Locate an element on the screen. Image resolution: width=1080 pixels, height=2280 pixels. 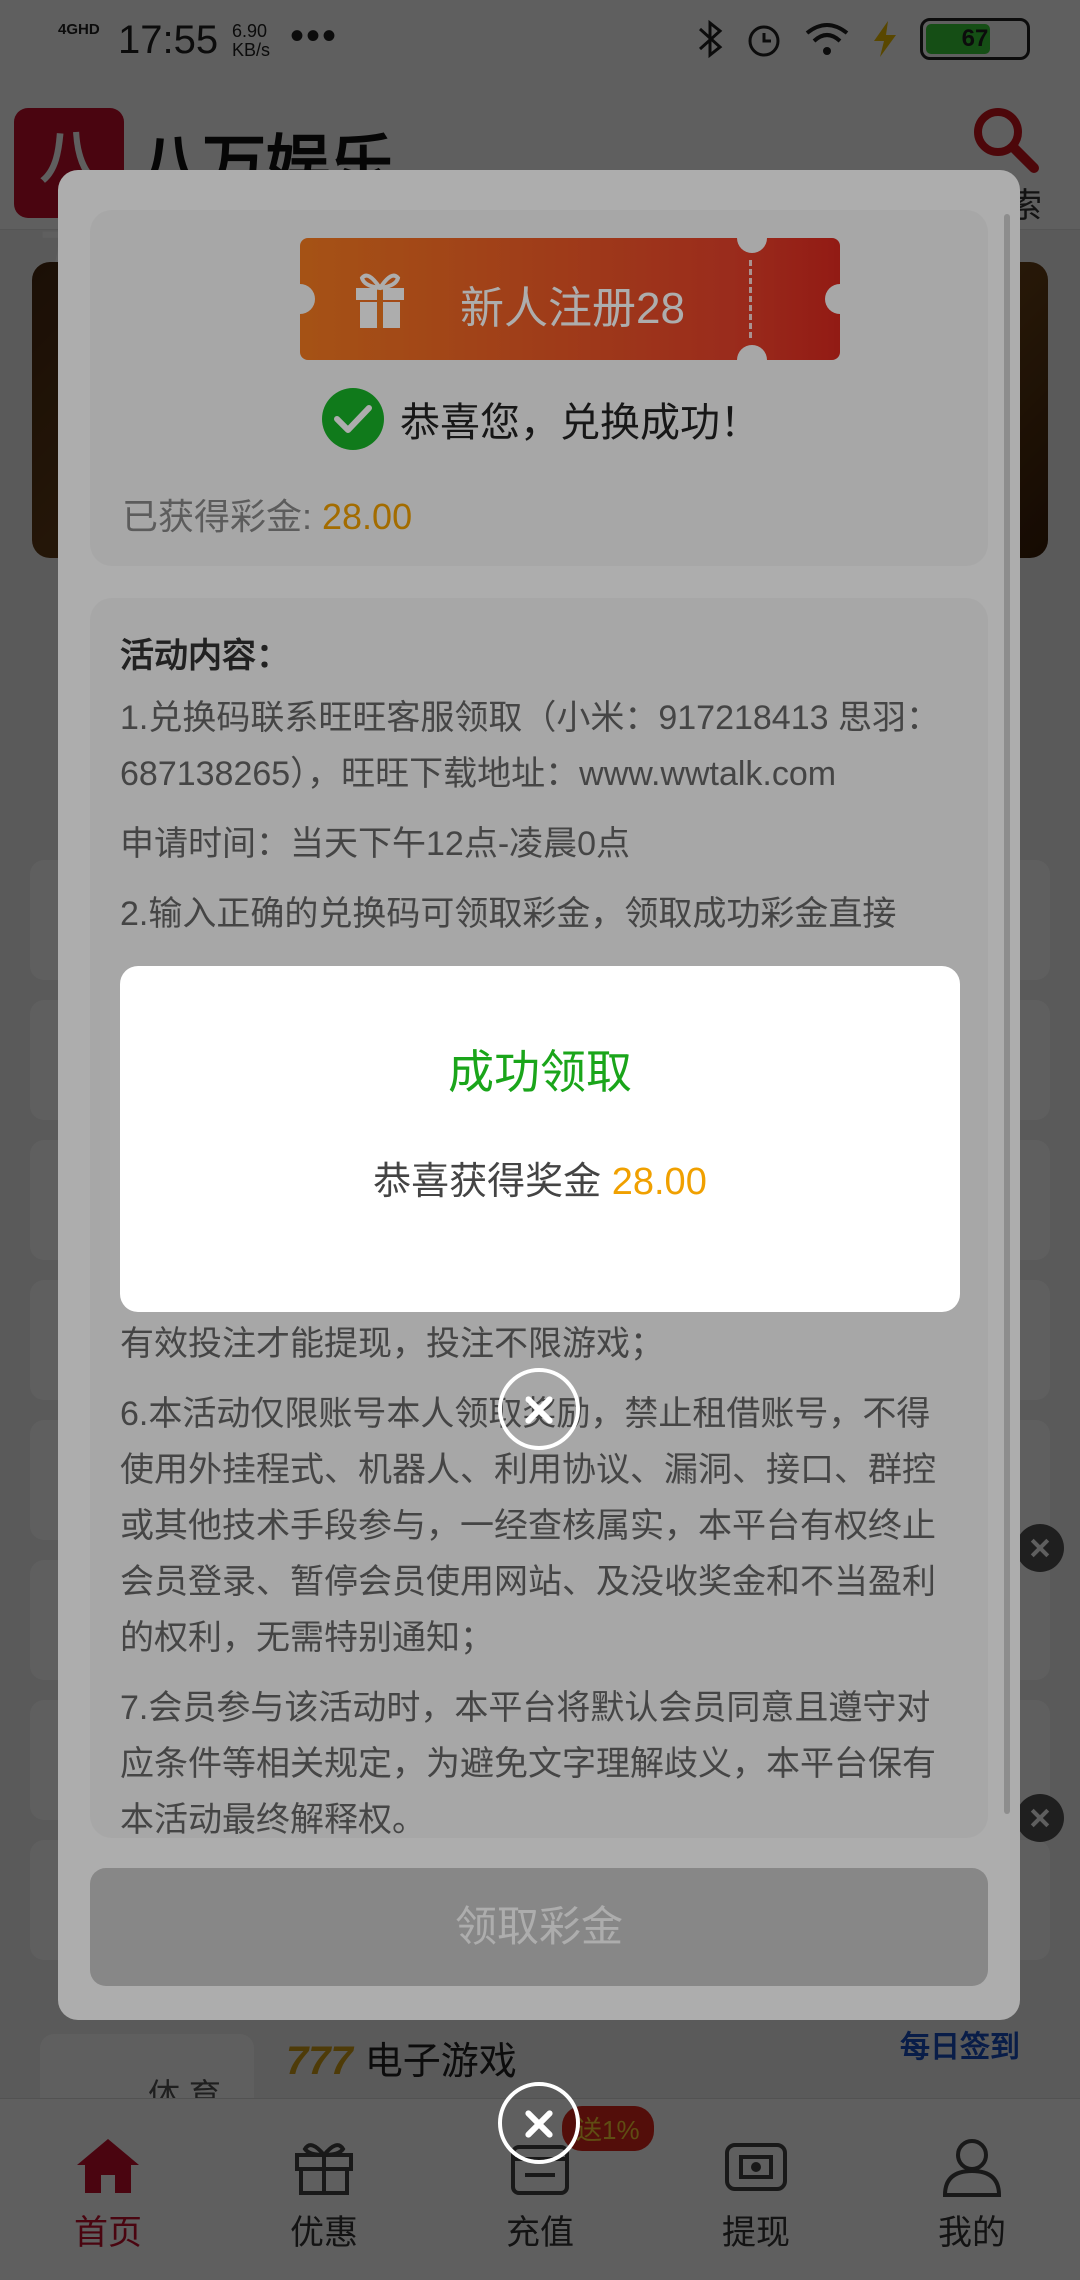
claim-success-dialog: 成功领取 恭喜获得奖金 28.00 is located at coordinates (540, 1139).